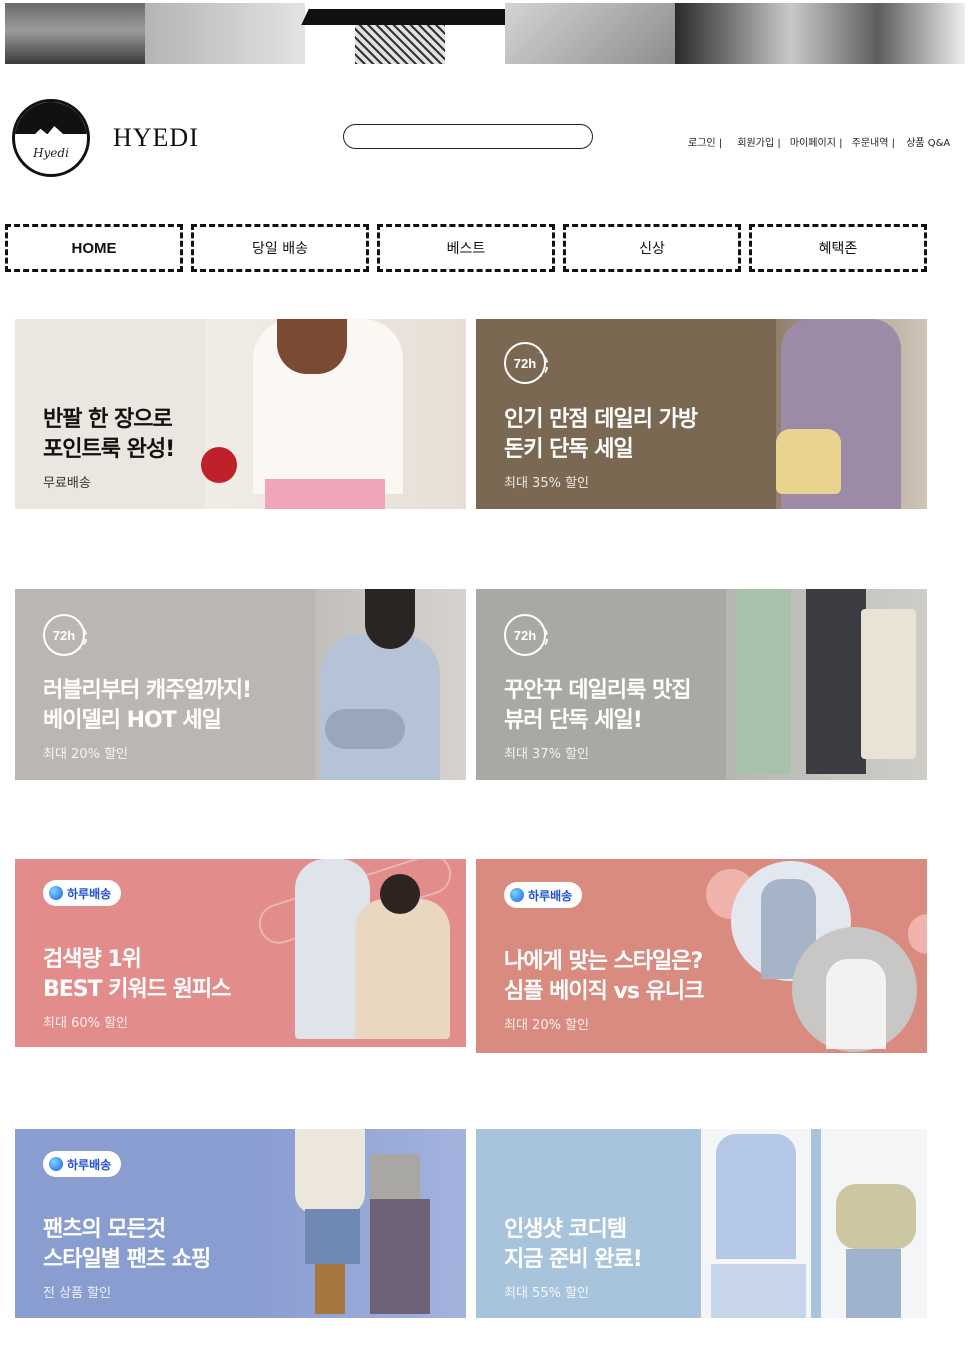  What do you see at coordinates (77, 1293) in the screenshot?
I see `banner-subtitle: 전 상품 할인` at bounding box center [77, 1293].